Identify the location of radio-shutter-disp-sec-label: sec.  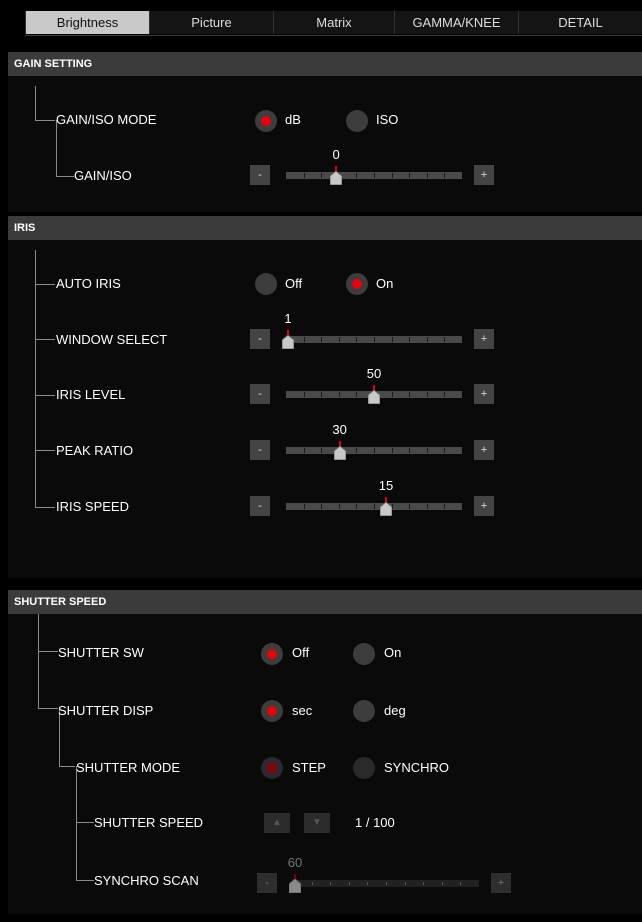
(302, 710).